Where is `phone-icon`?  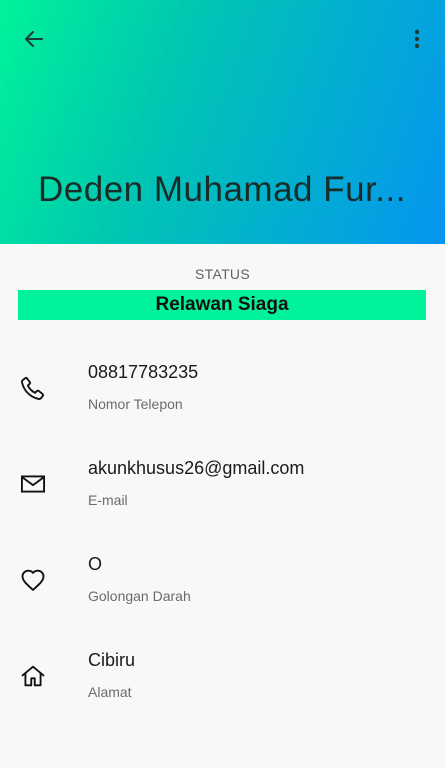 phone-icon is located at coordinates (33, 388).